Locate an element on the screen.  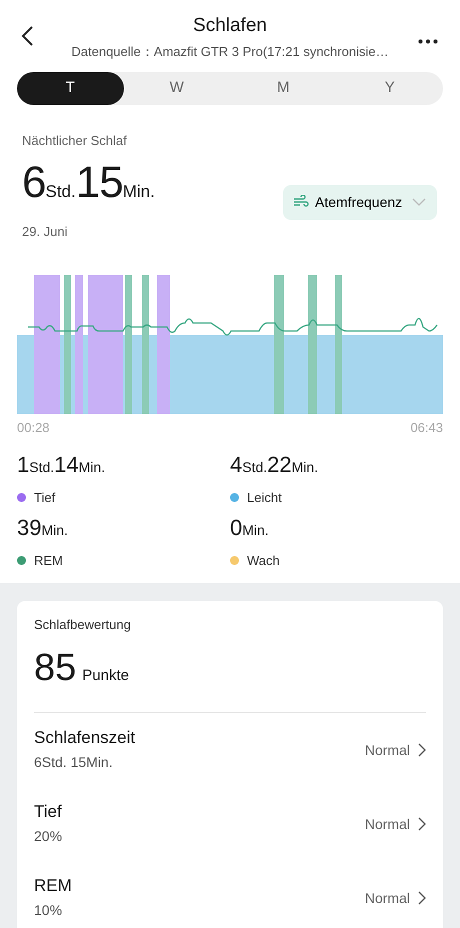
score-row: Schlafenszeit 6Std. 15Min. Normal is located at coordinates (230, 750).